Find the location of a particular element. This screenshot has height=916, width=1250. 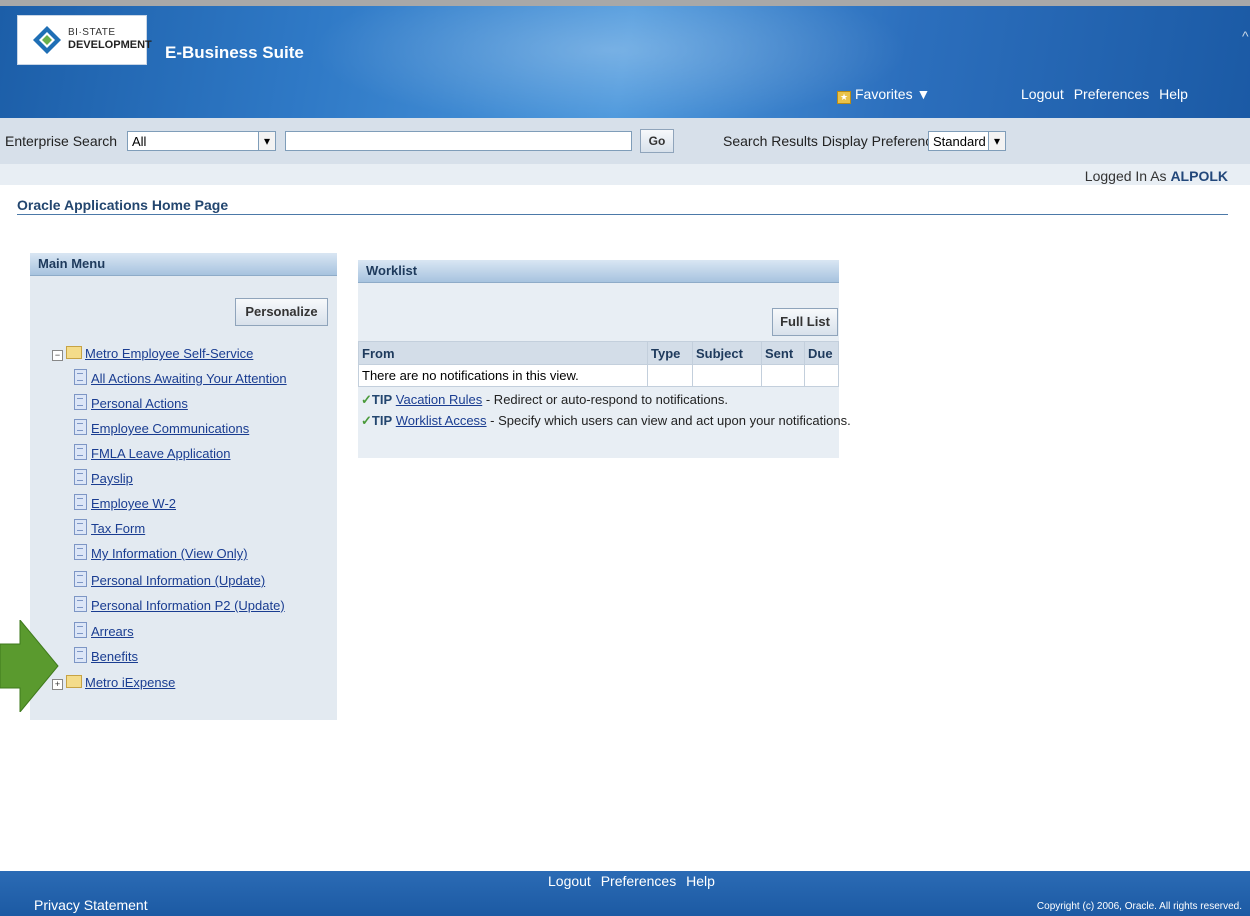

menu-item-label: Employee Communications is located at coordinates (170, 428).